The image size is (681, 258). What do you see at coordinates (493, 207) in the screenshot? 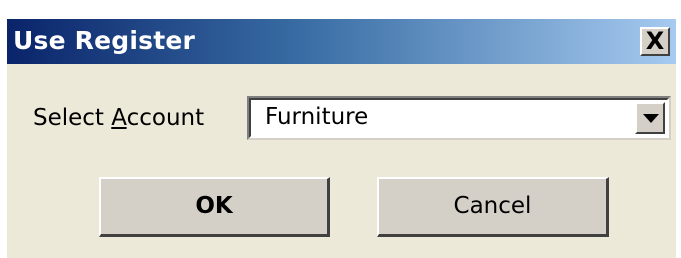
I see `cancel-button: Cancel` at bounding box center [493, 207].